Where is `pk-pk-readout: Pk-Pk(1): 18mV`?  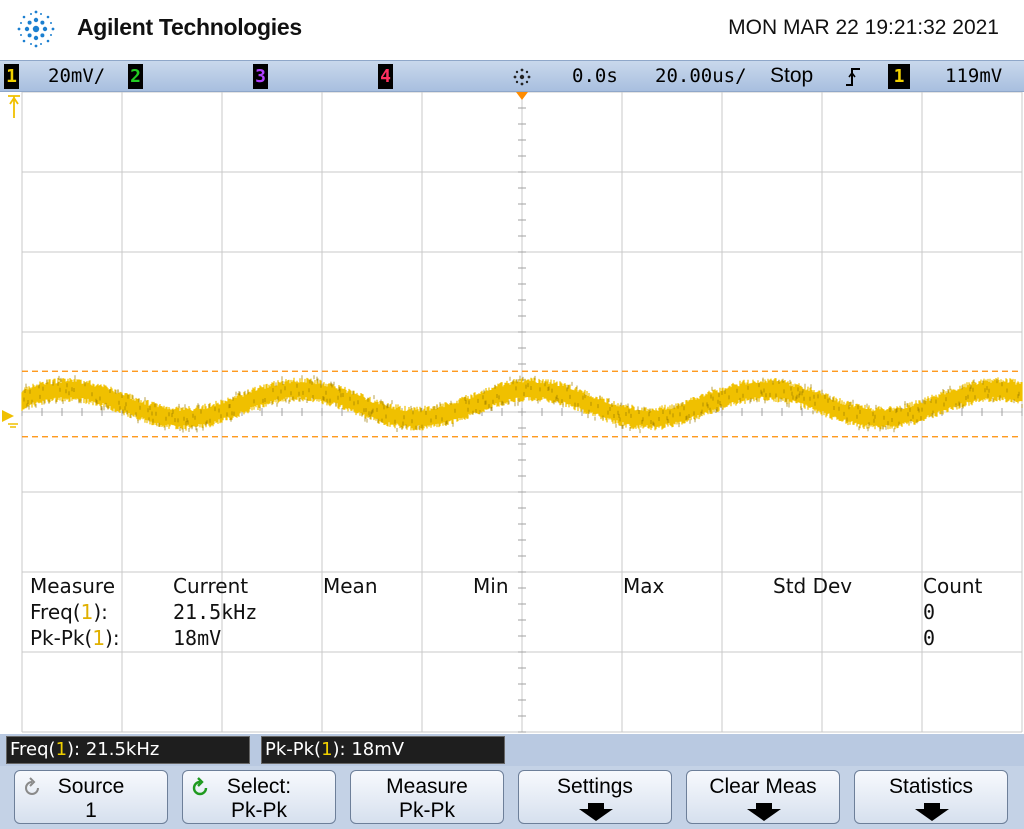 pk-pk-readout: Pk-Pk(1): 18mV is located at coordinates (383, 750).